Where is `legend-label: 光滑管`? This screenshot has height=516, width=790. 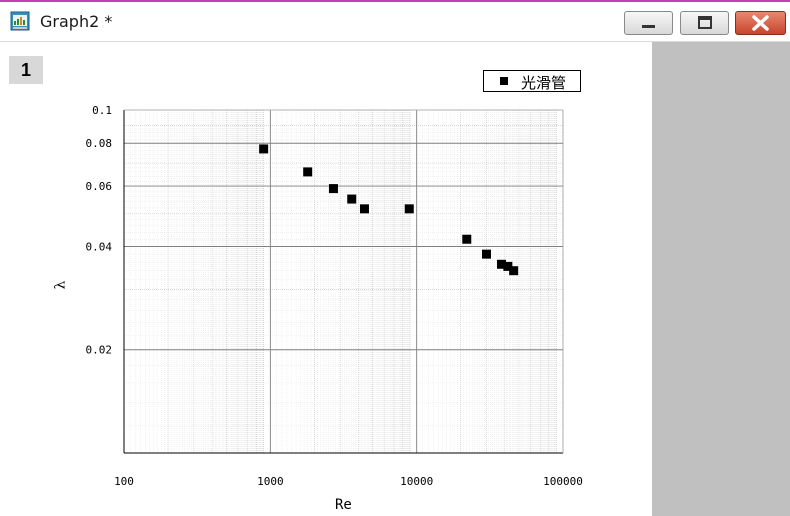 legend-label: 光滑管 is located at coordinates (544, 83).